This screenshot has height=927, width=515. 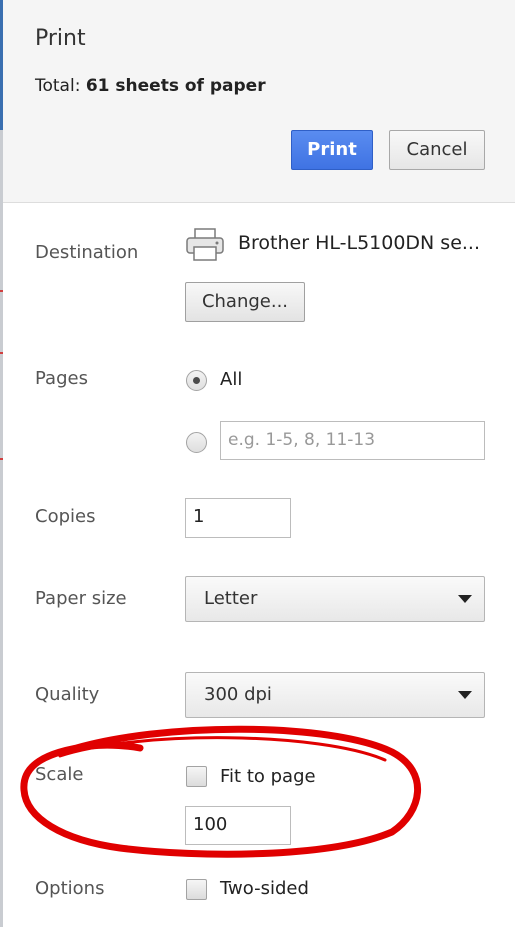 What do you see at coordinates (231, 598) in the screenshot?
I see `paper-size-value: Letter` at bounding box center [231, 598].